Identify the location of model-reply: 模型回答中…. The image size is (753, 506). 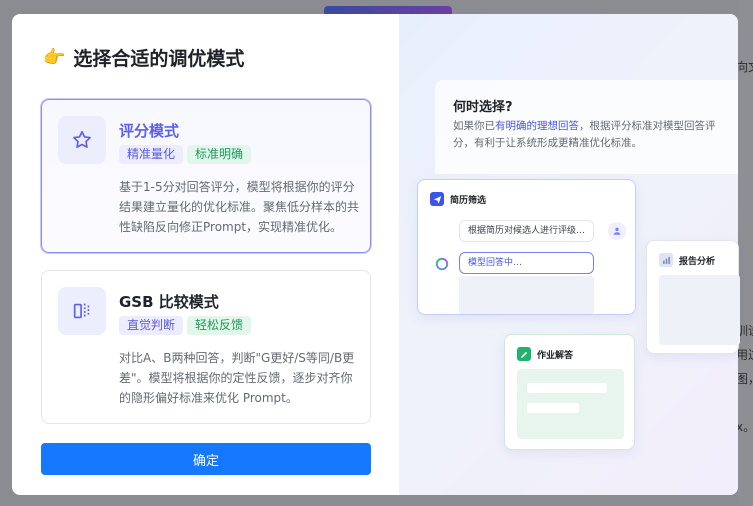
(526, 263).